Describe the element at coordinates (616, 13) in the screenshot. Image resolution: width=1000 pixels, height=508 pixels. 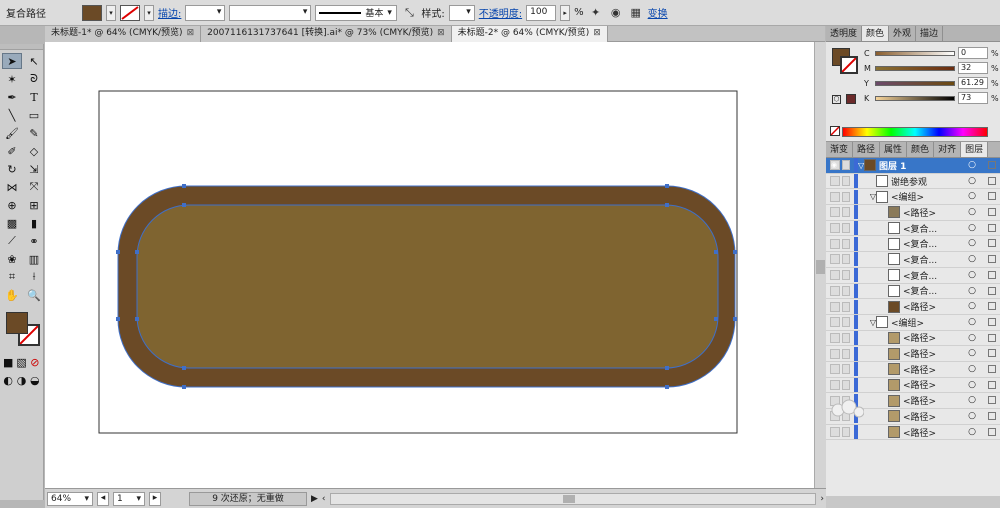
I see `isolate-object-icon: ◉` at that location.